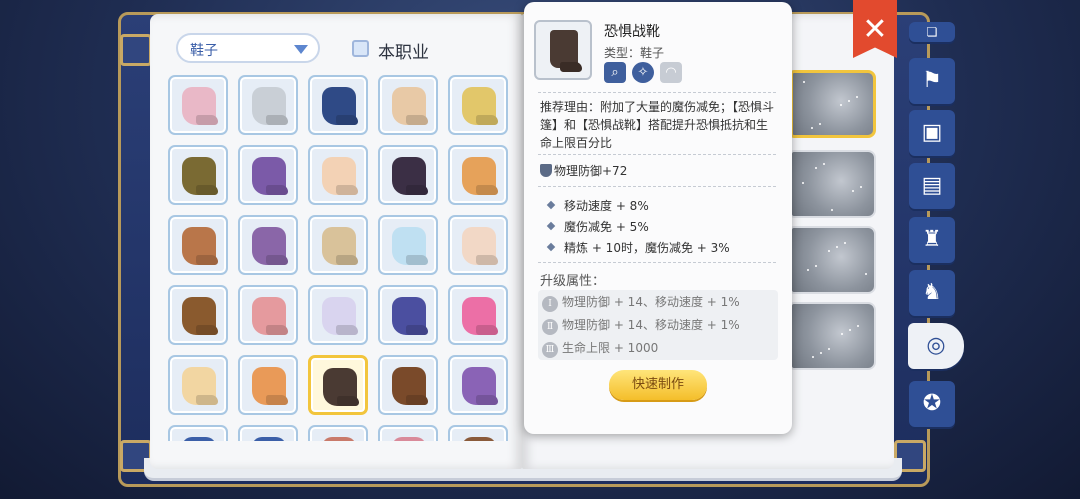 Image resolution: width=1080 pixels, height=499 pixels. I want to click on upgrade-row: Ⅰ 物理防御 + 14、移动速度 + 1%, so click(641, 302).